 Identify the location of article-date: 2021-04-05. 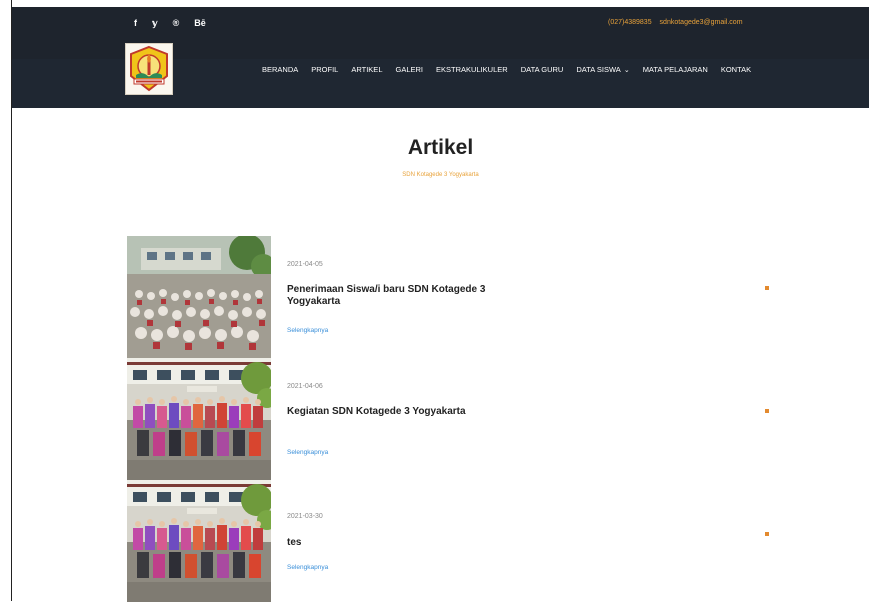
(305, 264).